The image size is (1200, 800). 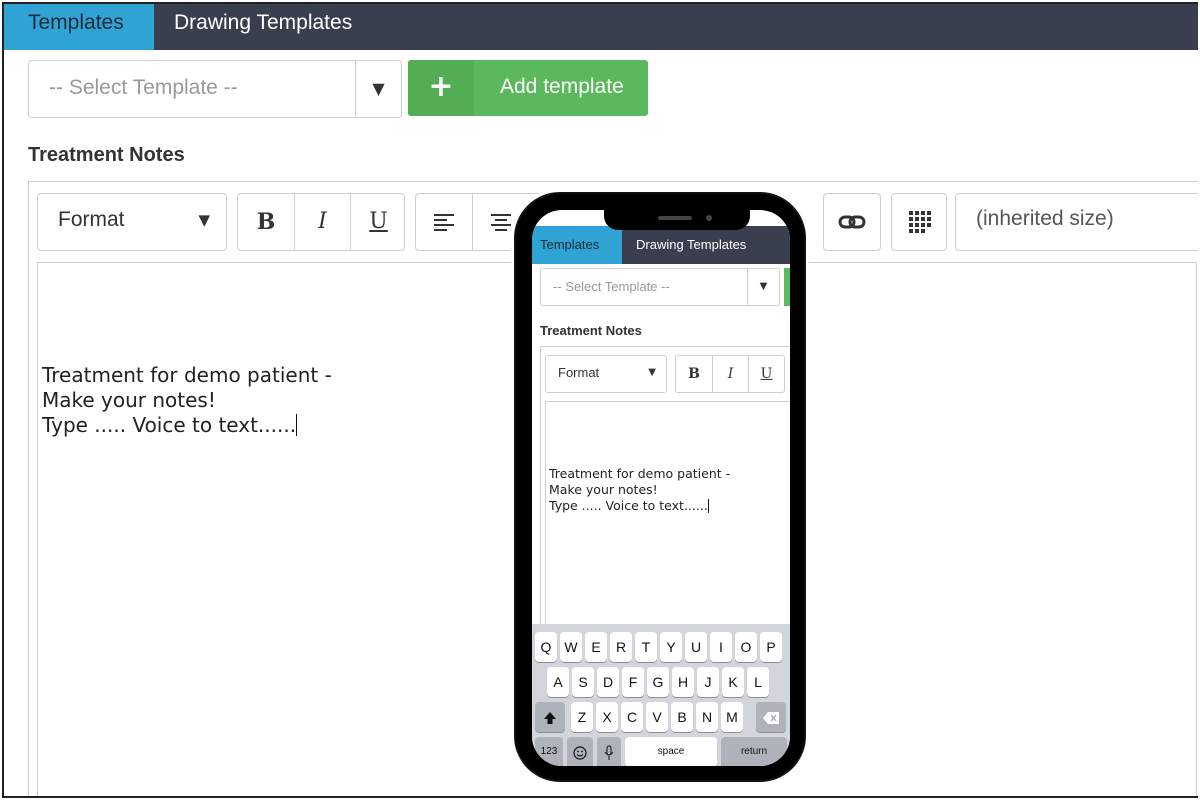 What do you see at coordinates (671, 647) in the screenshot?
I see `key-y: Y` at bounding box center [671, 647].